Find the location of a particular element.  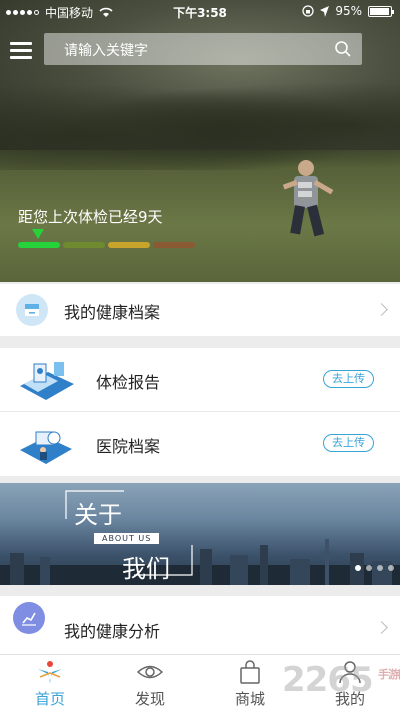

battery-percent: 95% is located at coordinates (348, 11).